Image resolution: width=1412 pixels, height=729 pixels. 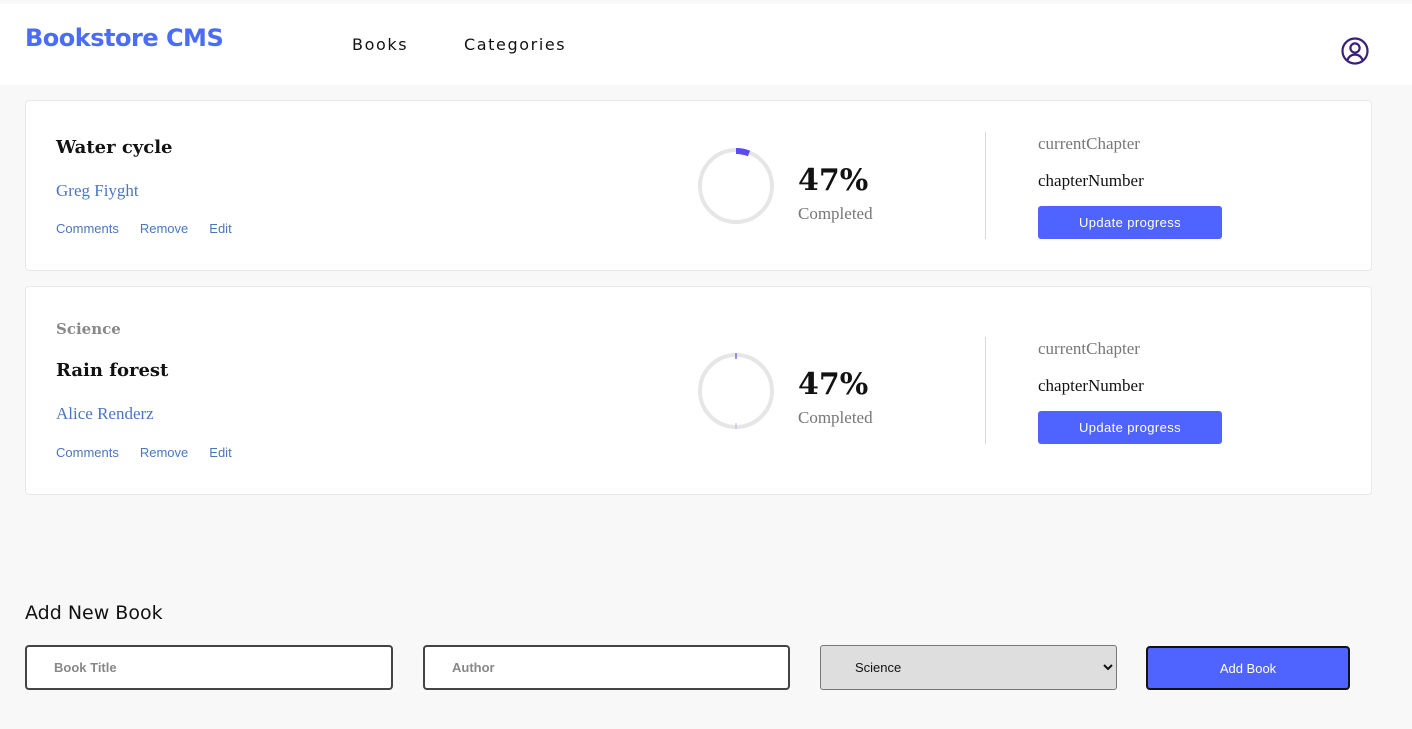 I want to click on category-select: Science, so click(x=968, y=667).